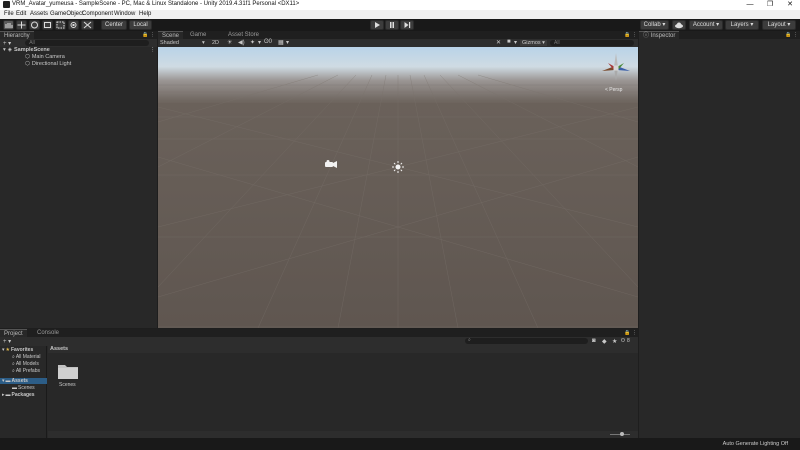  What do you see at coordinates (604, 341) in the screenshot?
I see `filter-by-label-icon: ◆` at bounding box center [604, 341].